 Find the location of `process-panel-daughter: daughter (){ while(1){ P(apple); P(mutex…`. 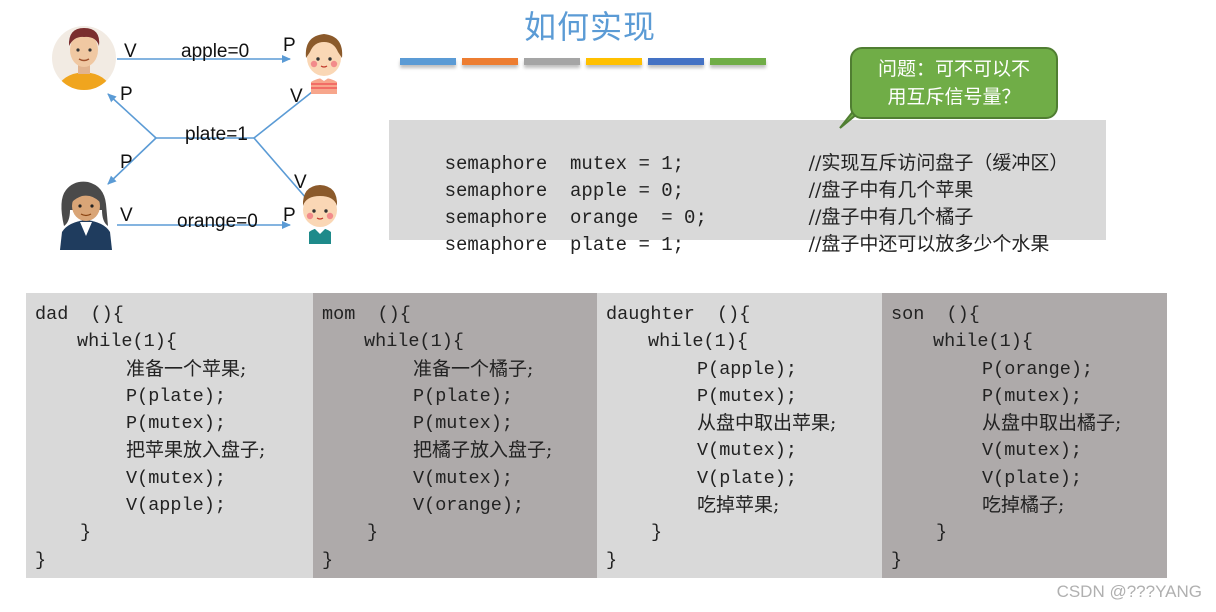

process-panel-daughter: daughter (){ while(1){ P(apple); P(mutex… is located at coordinates (739, 435).